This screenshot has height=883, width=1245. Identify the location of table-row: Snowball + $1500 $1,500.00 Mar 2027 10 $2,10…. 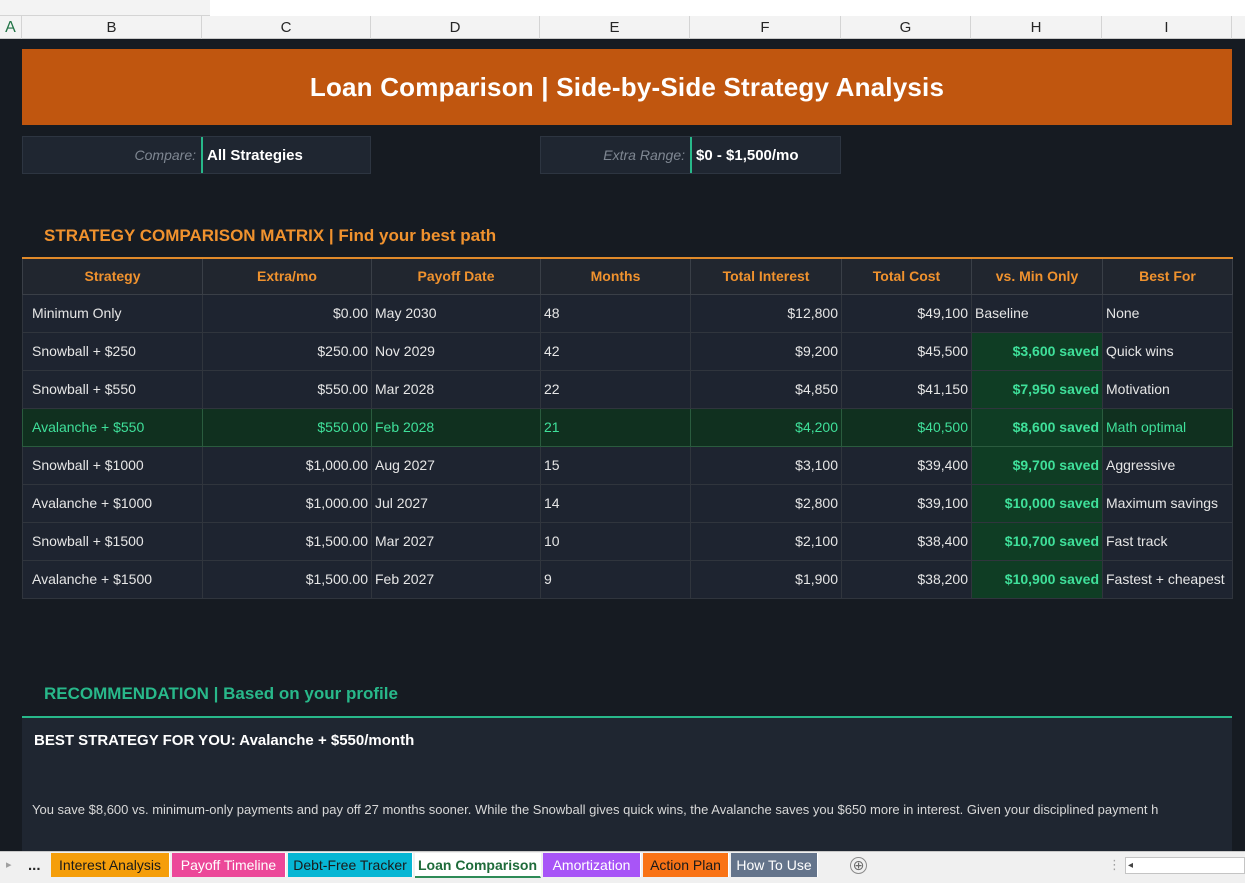
(627, 541).